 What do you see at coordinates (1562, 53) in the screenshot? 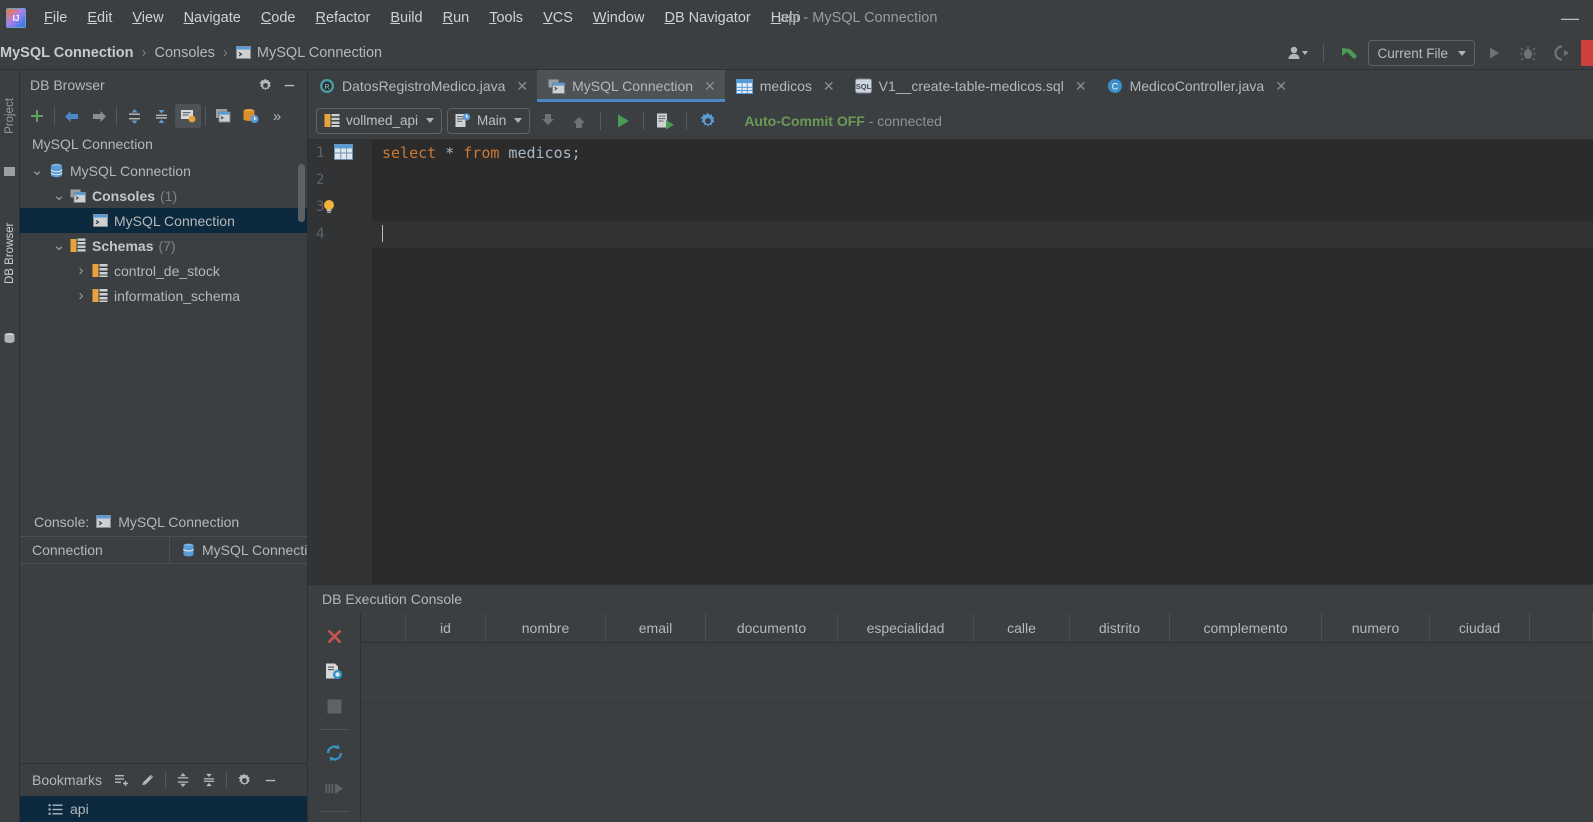
I see `run-with-coverage-icon` at bounding box center [1562, 53].